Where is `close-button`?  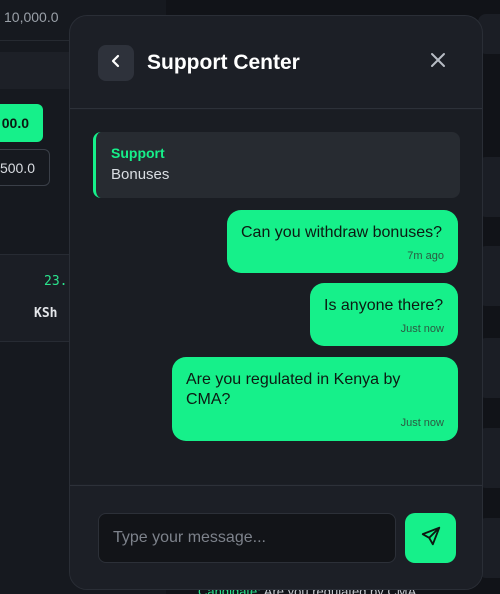
close-button is located at coordinates (438, 62).